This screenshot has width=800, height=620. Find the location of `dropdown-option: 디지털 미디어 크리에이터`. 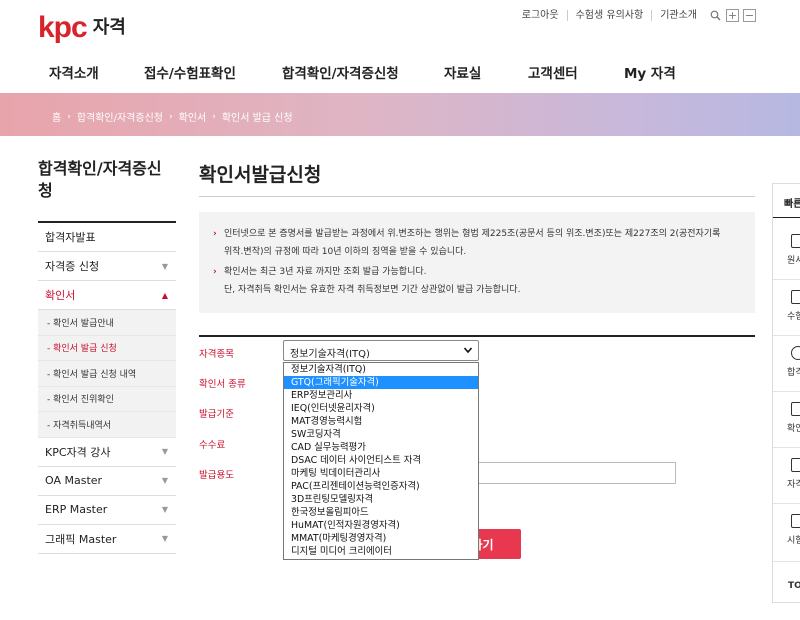

dropdown-option: 디지털 미디어 크리에이터 is located at coordinates (381, 551).